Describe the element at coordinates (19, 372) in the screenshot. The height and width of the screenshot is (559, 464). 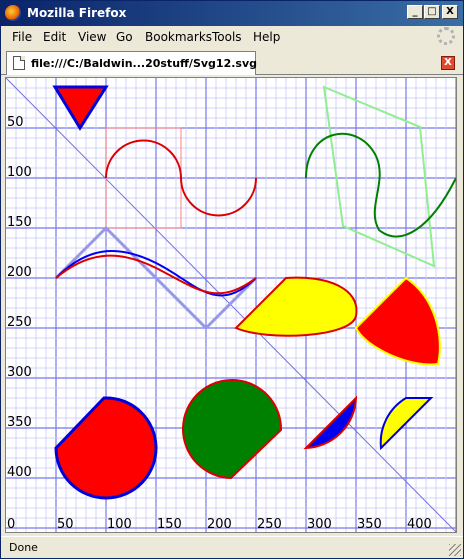
I see `y-axis-label: 300` at that location.